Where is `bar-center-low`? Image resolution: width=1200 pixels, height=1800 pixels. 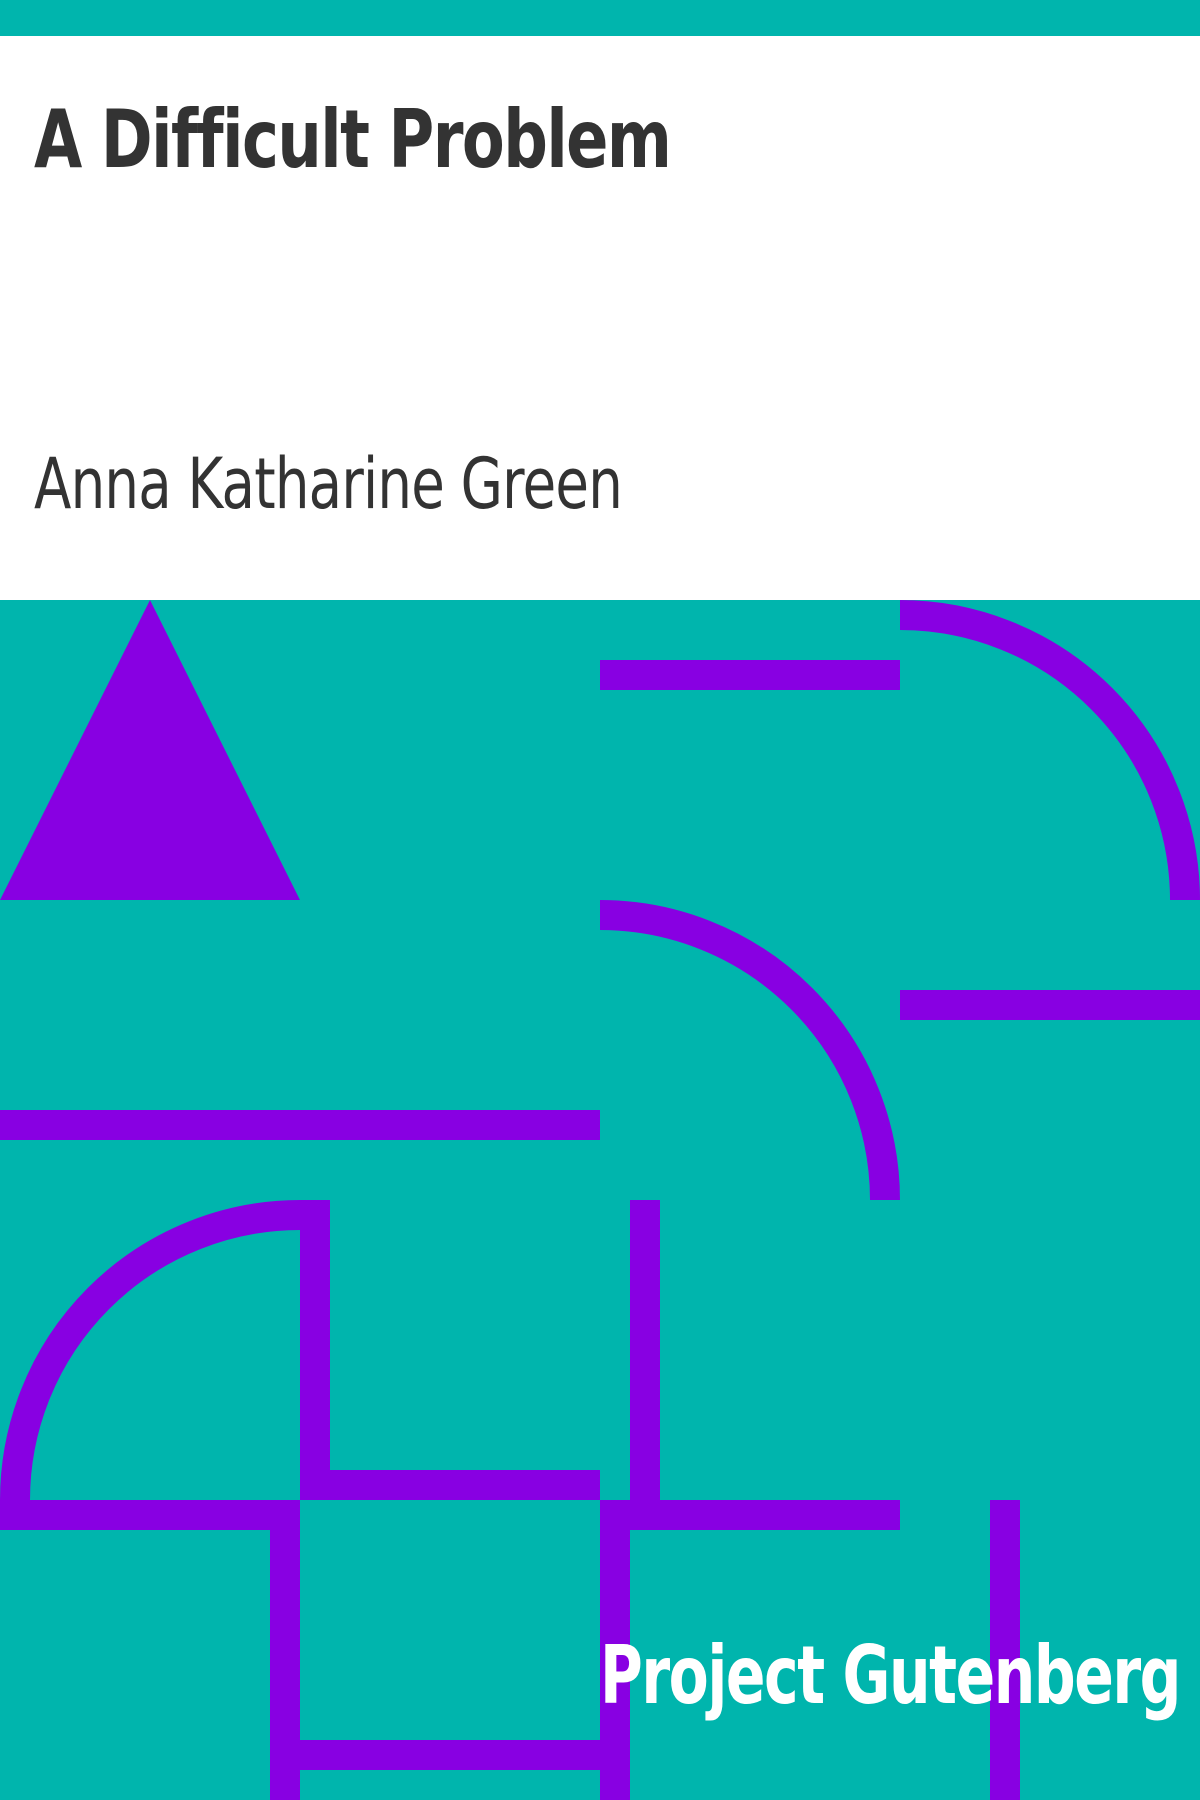 bar-center-low is located at coordinates (450, 1485).